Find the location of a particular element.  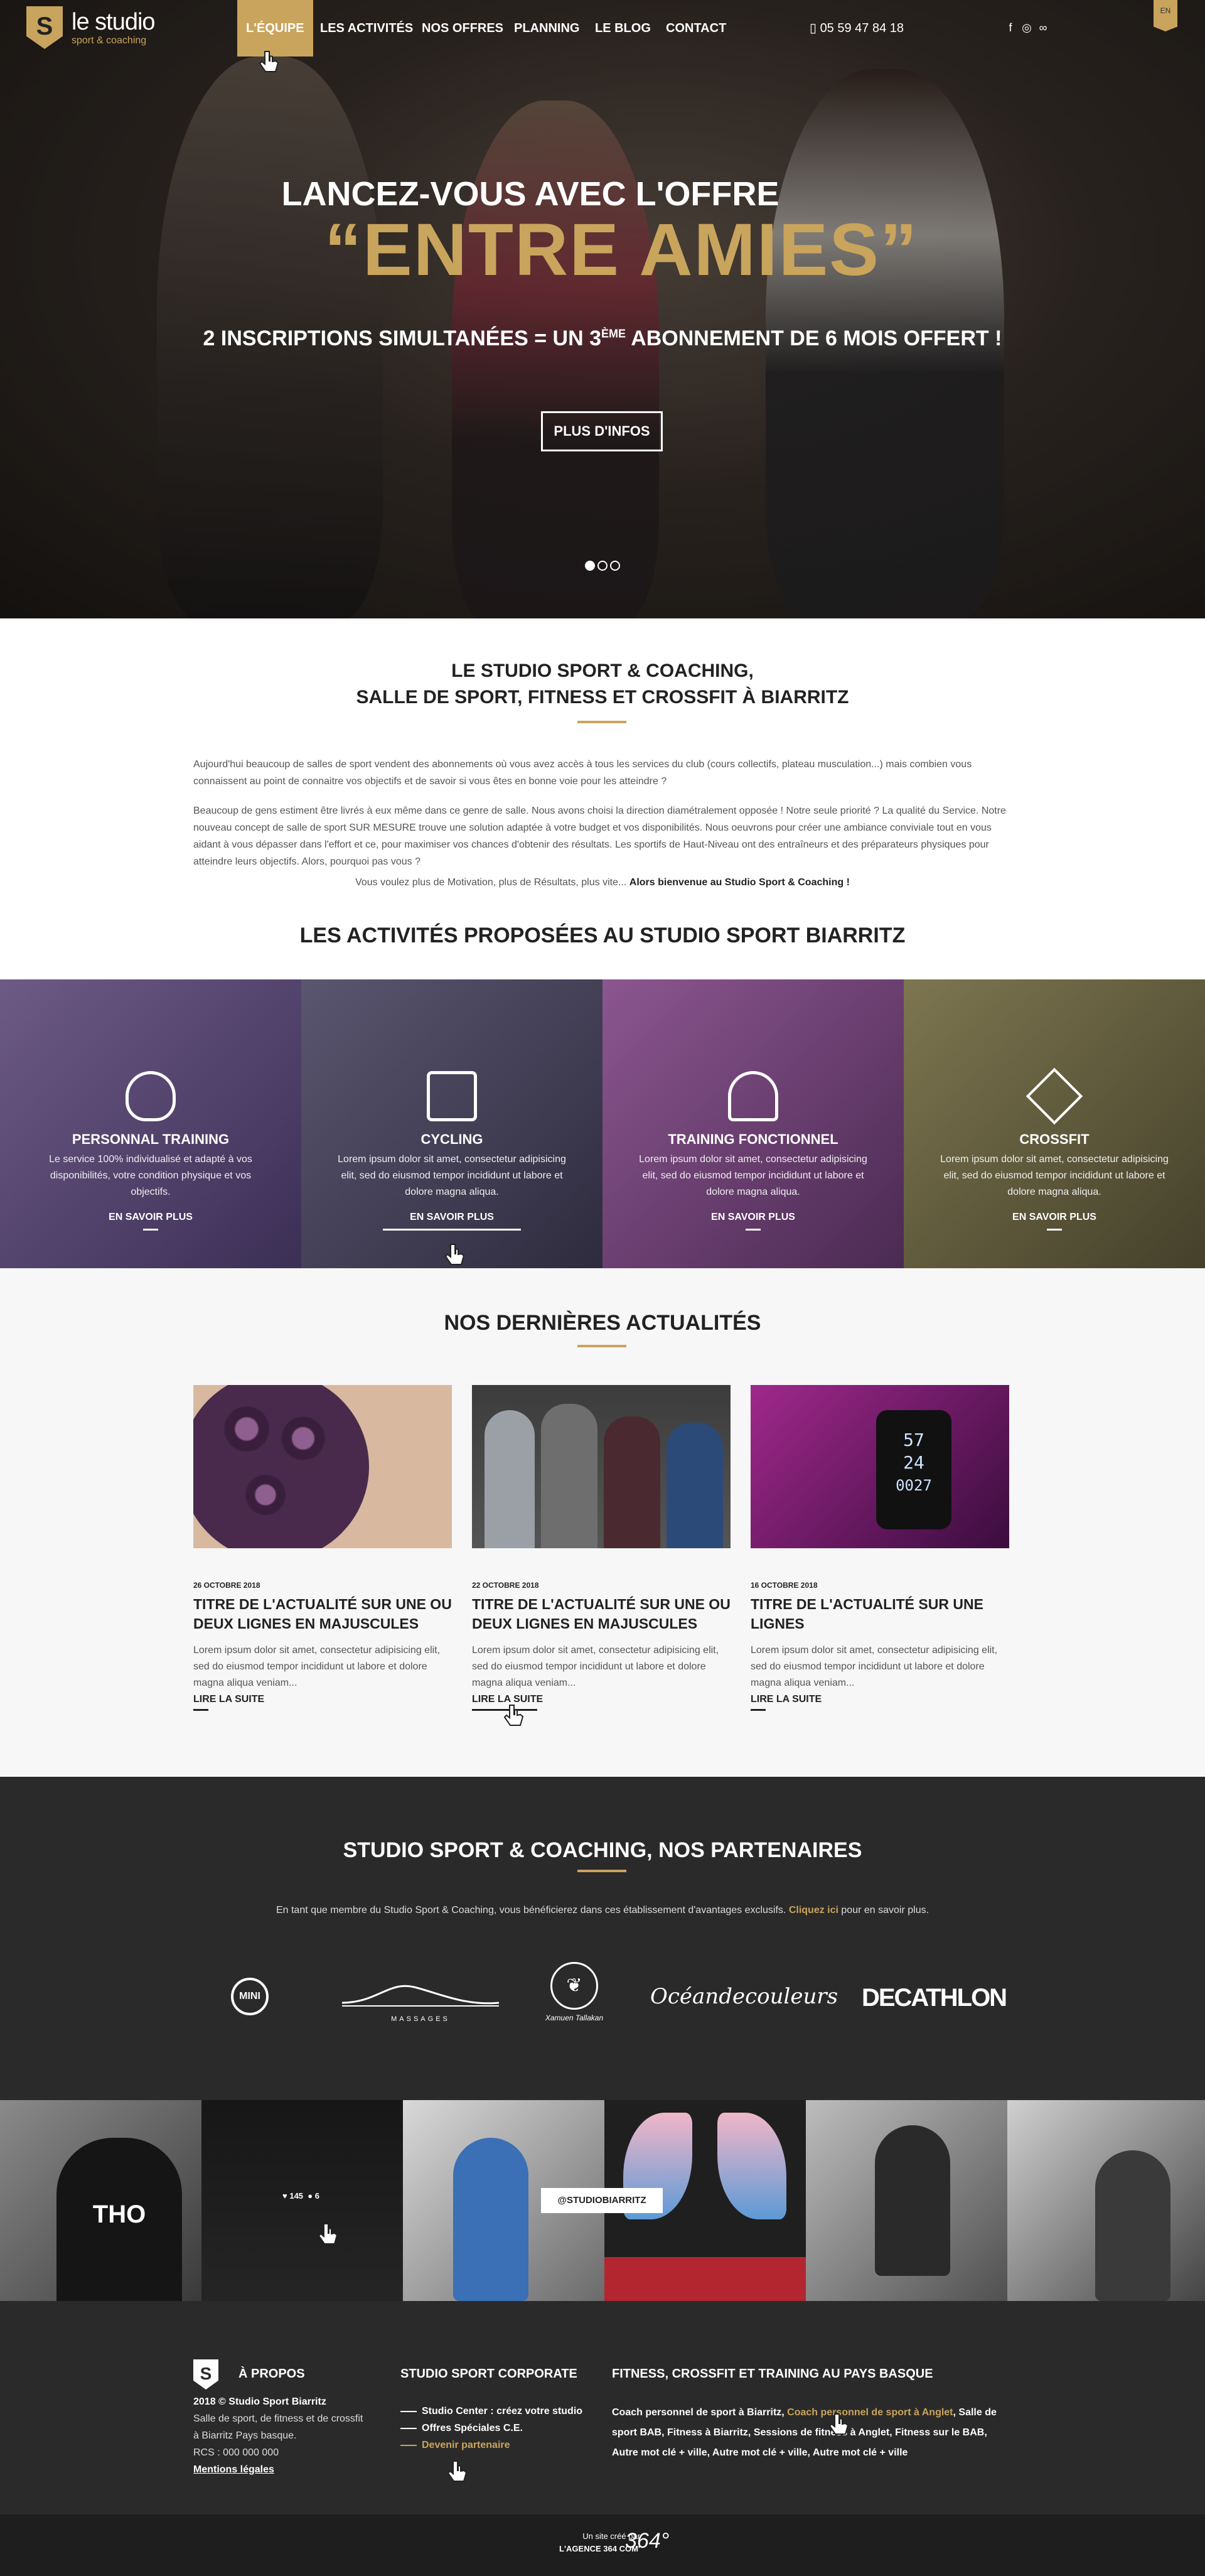

partner-logo-xamuen: ❦ Xamuen Tallakan is located at coordinates (574, 1992).